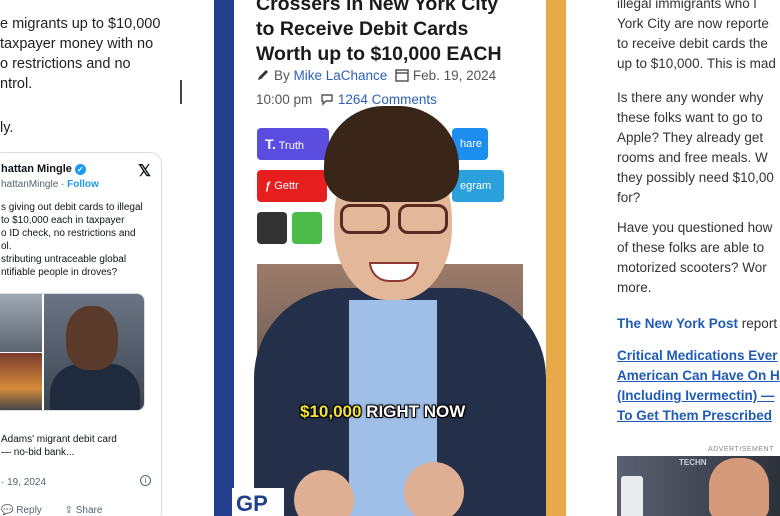 This screenshot has height=516, width=780. Describe the element at coordinates (413, 411) in the screenshot. I see `caption-rest: RIGHT NOW` at that location.